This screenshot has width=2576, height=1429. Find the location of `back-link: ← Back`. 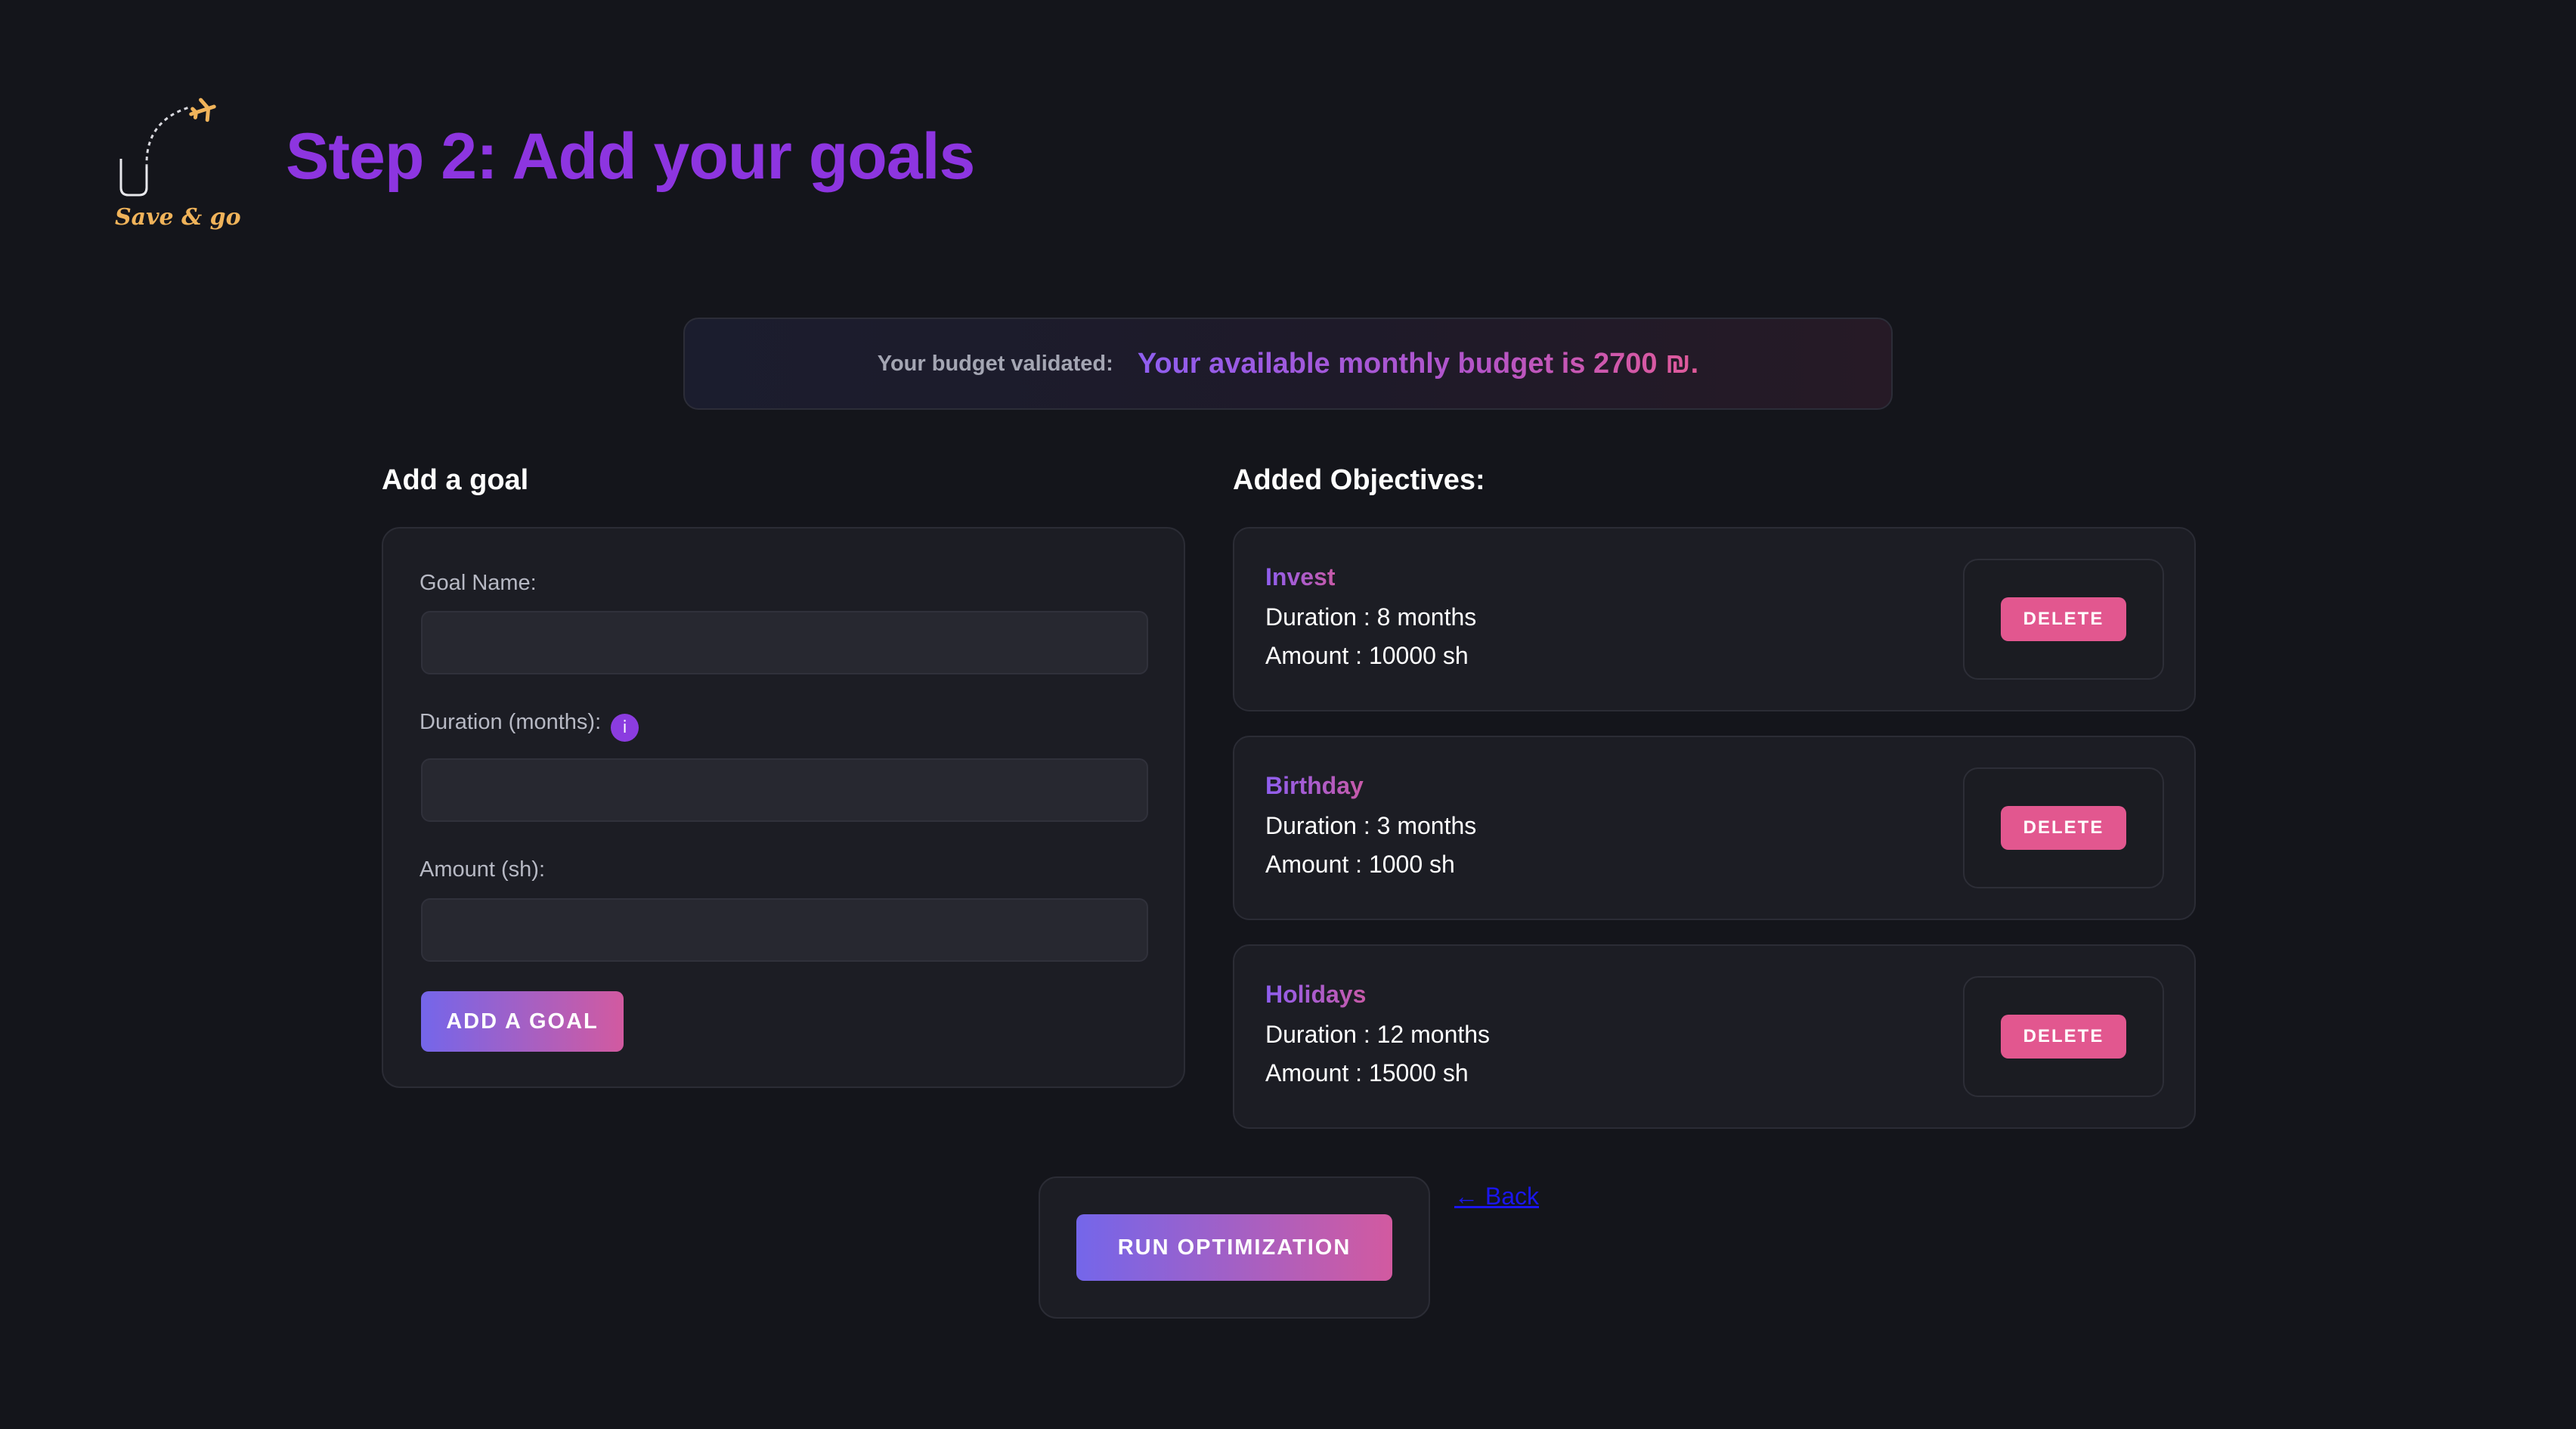

back-link: ← Back is located at coordinates (1496, 1197).